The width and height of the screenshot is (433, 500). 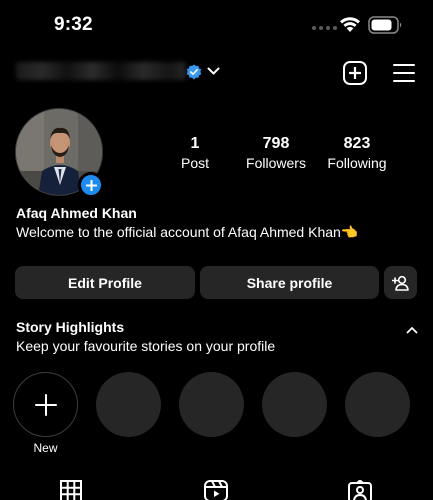 I want to click on posts-count: 1 Post, so click(x=195, y=153).